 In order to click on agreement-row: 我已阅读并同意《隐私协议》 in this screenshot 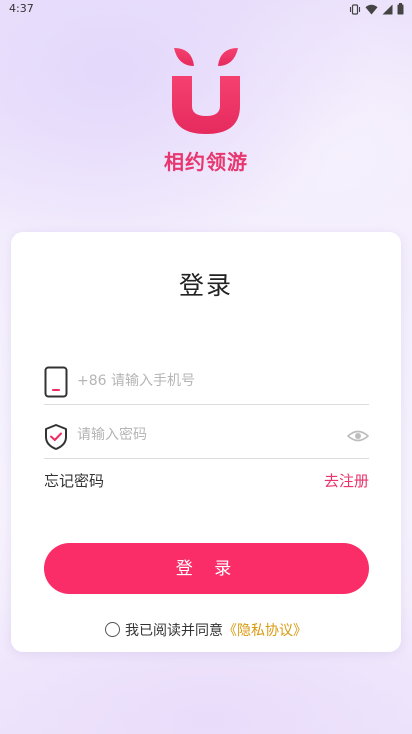, I will do `click(206, 630)`.